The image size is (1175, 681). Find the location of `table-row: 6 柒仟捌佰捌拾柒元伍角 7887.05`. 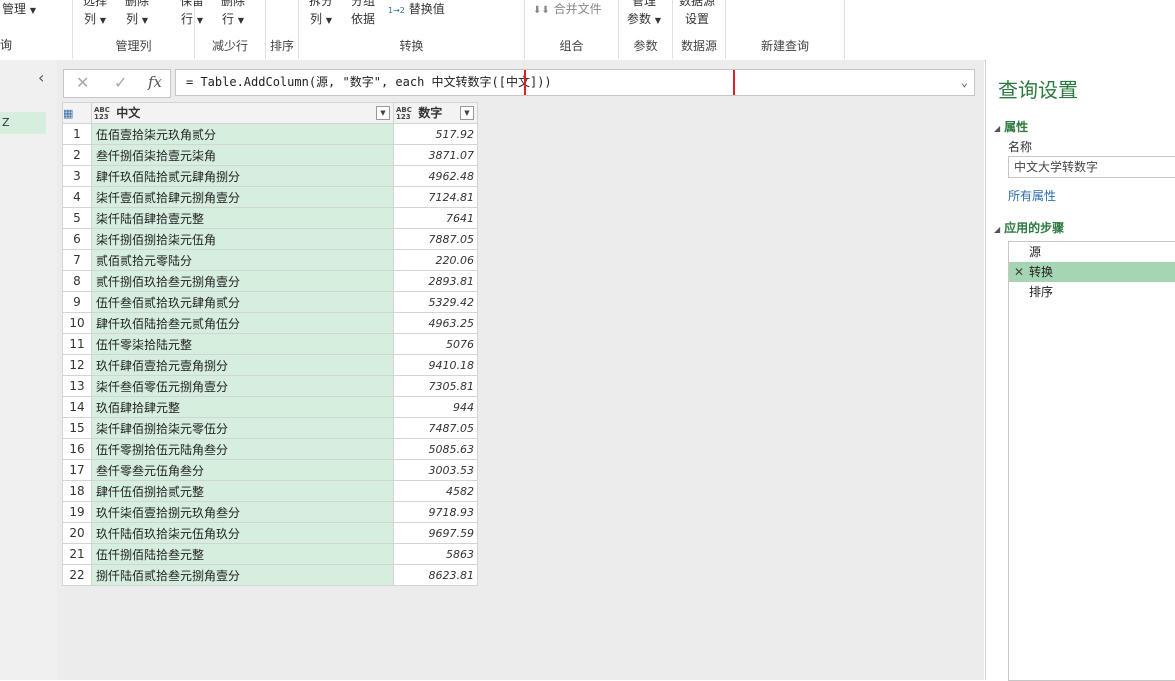

table-row: 6 柒仟捌佰捌拾柒元伍角 7887.05 is located at coordinates (270, 239).